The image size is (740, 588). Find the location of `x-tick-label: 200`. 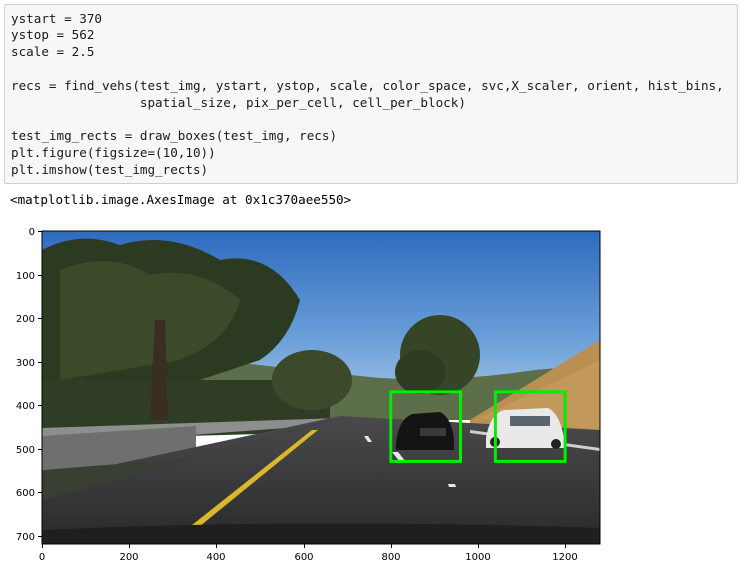

x-tick-label: 200 is located at coordinates (128, 557).